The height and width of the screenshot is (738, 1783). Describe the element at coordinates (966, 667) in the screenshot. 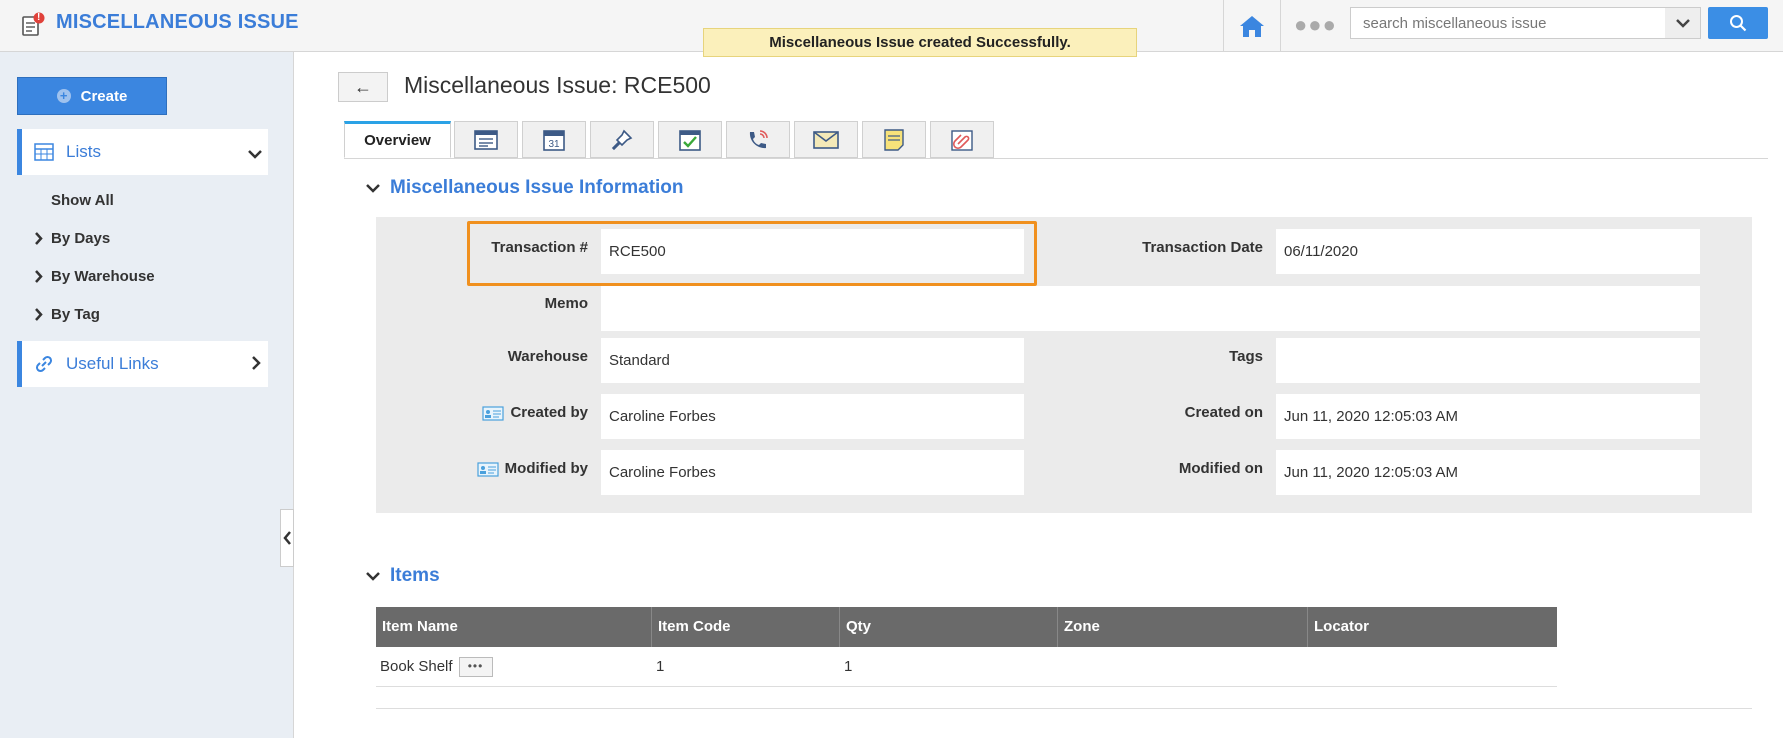

I see `table-row: Book Shelf ••• 1 1` at that location.